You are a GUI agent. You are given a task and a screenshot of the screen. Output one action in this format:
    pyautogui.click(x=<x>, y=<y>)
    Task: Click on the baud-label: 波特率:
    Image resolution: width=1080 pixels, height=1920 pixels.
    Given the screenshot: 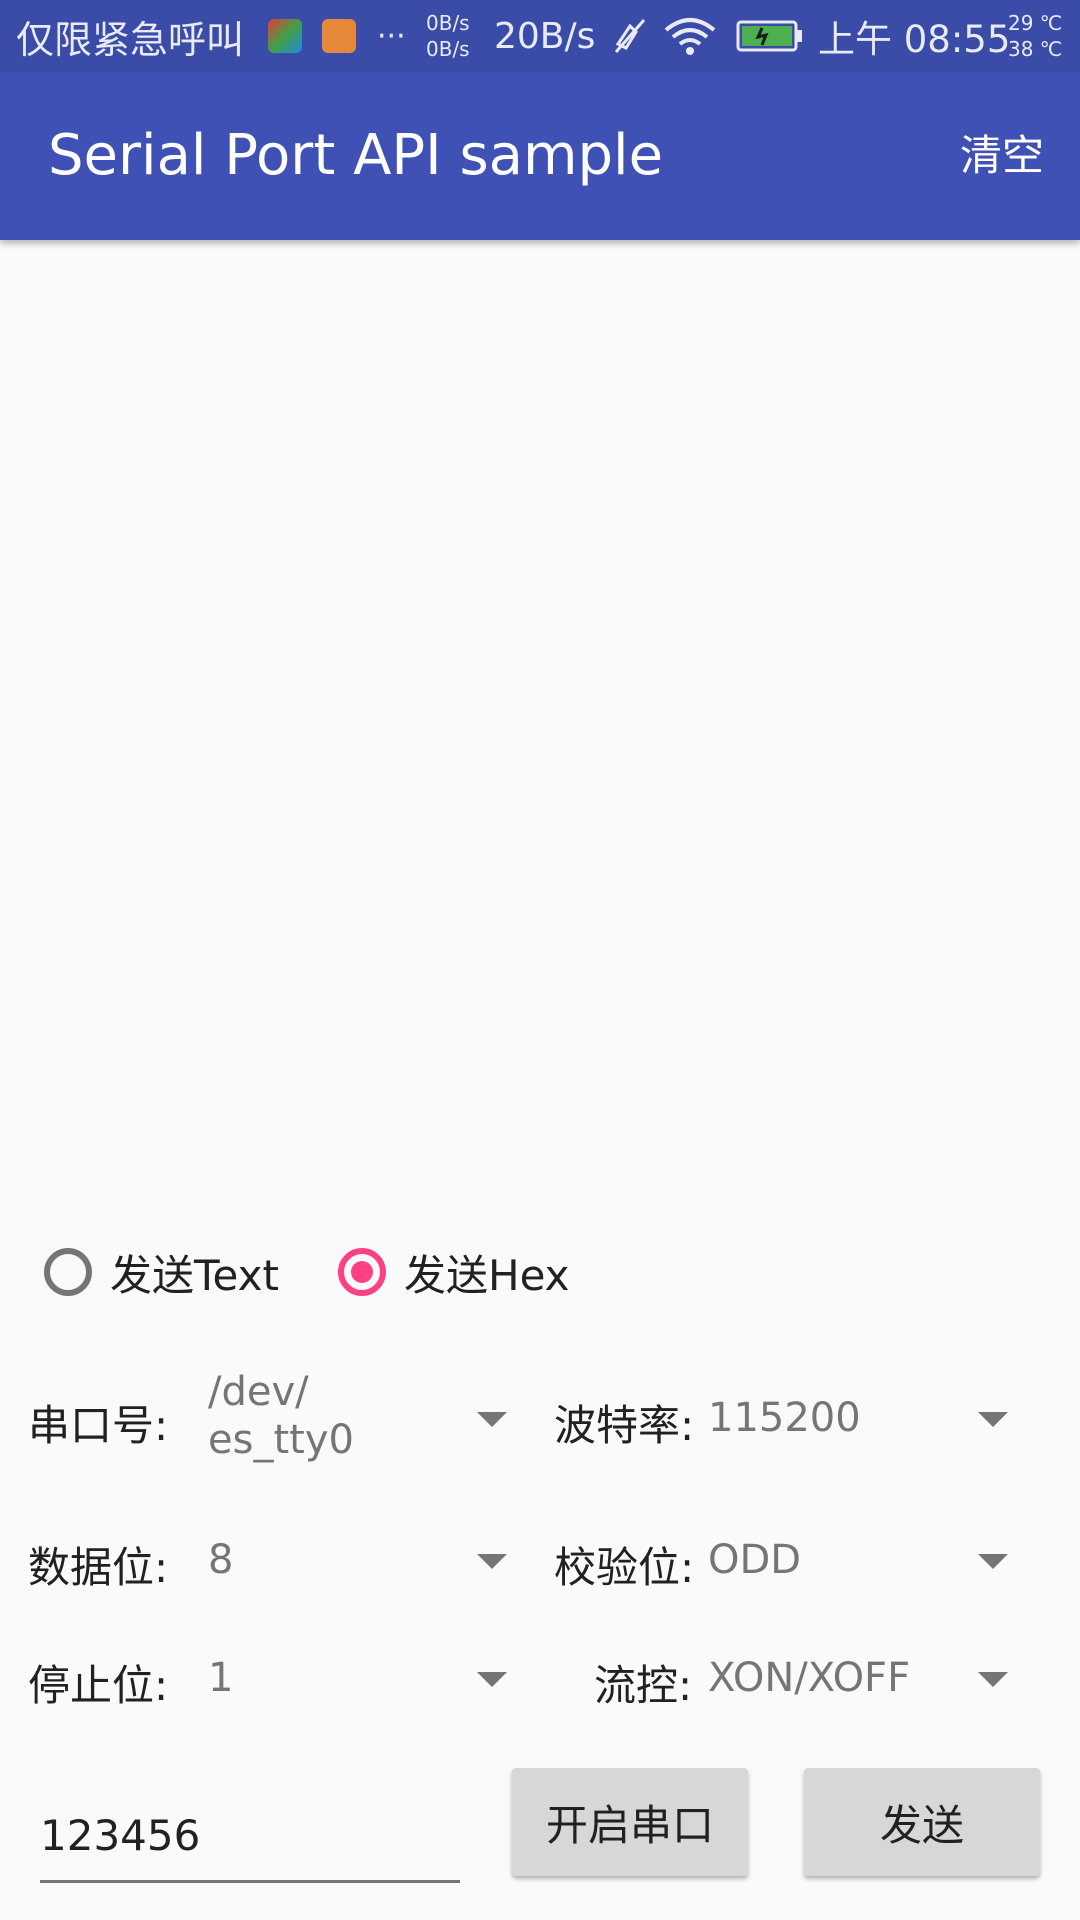 What is the action you would take?
    pyautogui.click(x=624, y=1425)
    